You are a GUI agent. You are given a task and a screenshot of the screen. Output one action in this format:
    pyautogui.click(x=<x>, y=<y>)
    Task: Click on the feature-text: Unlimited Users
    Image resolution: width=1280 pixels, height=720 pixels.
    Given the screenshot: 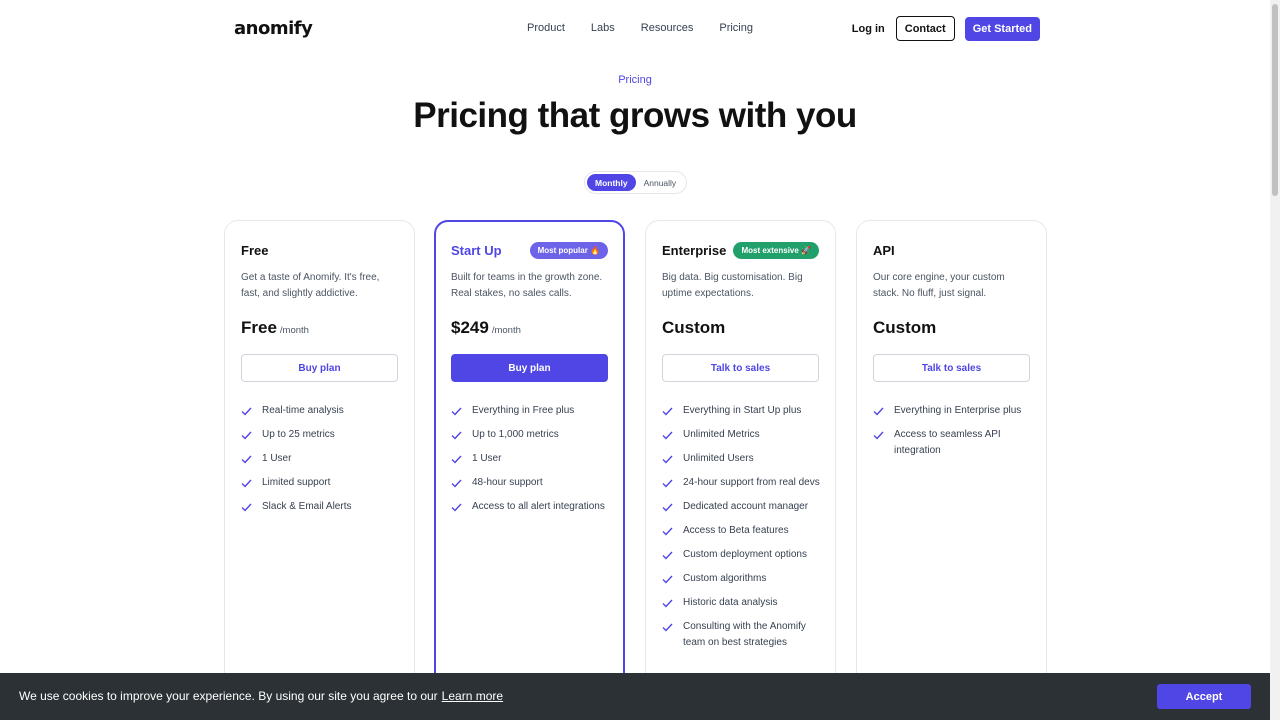 What is the action you would take?
    pyautogui.click(x=718, y=458)
    